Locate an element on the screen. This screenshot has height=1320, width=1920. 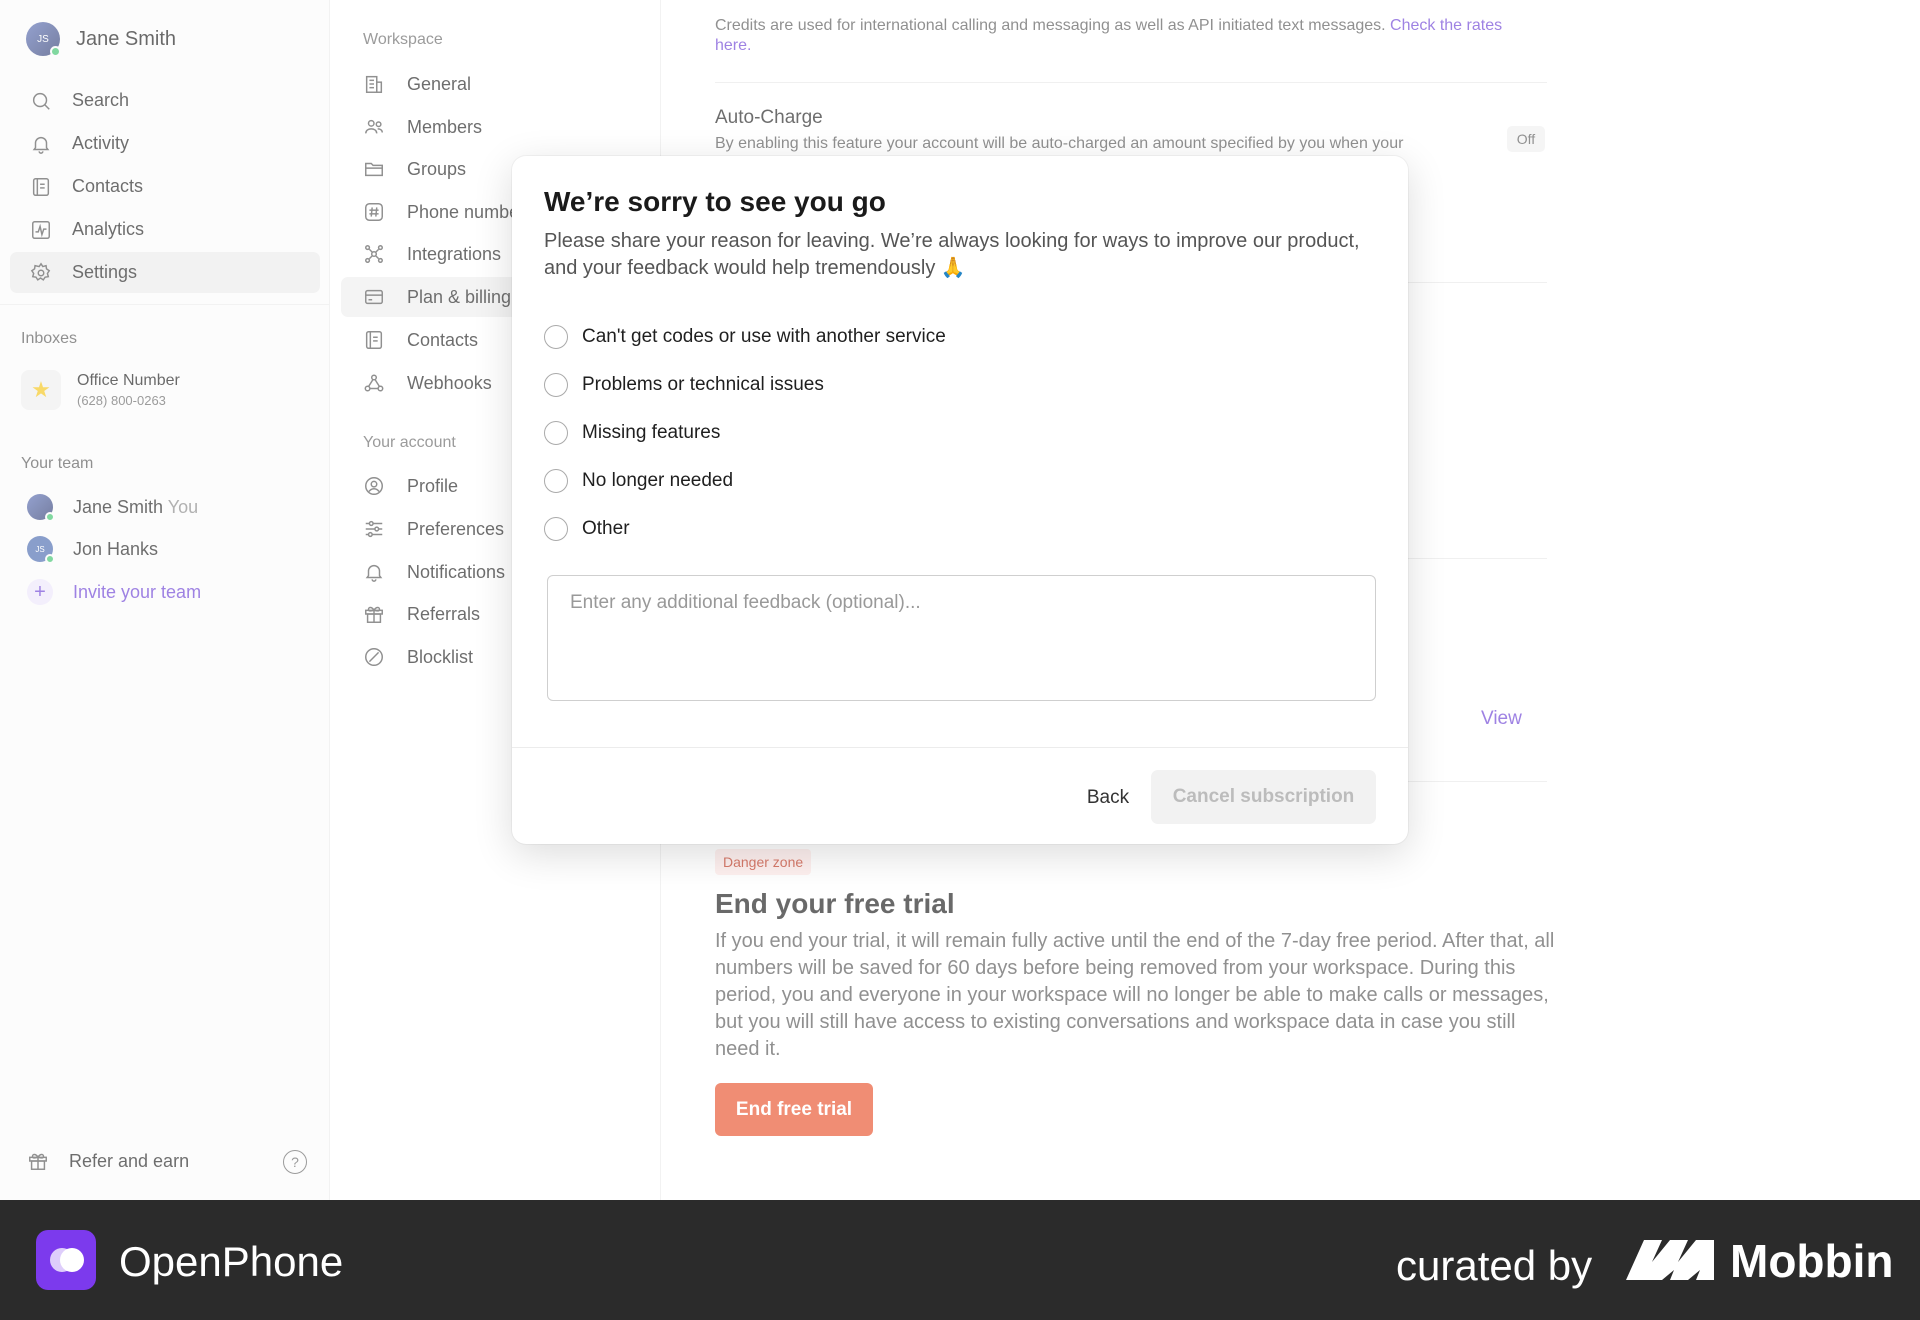
curated-by-text: curated by is located at coordinates (1494, 1265).